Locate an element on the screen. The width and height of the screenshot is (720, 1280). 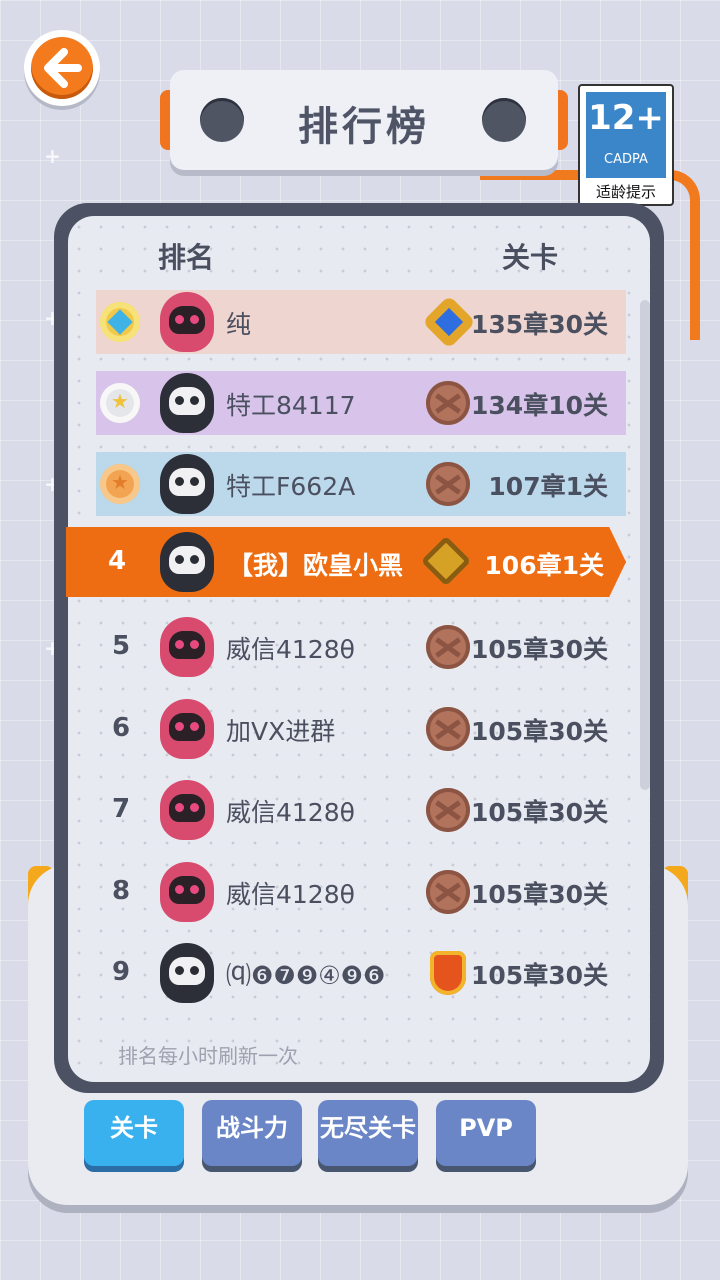
player-name: ⒬❻❼❾④❾❻ is located at coordinates (306, 975).